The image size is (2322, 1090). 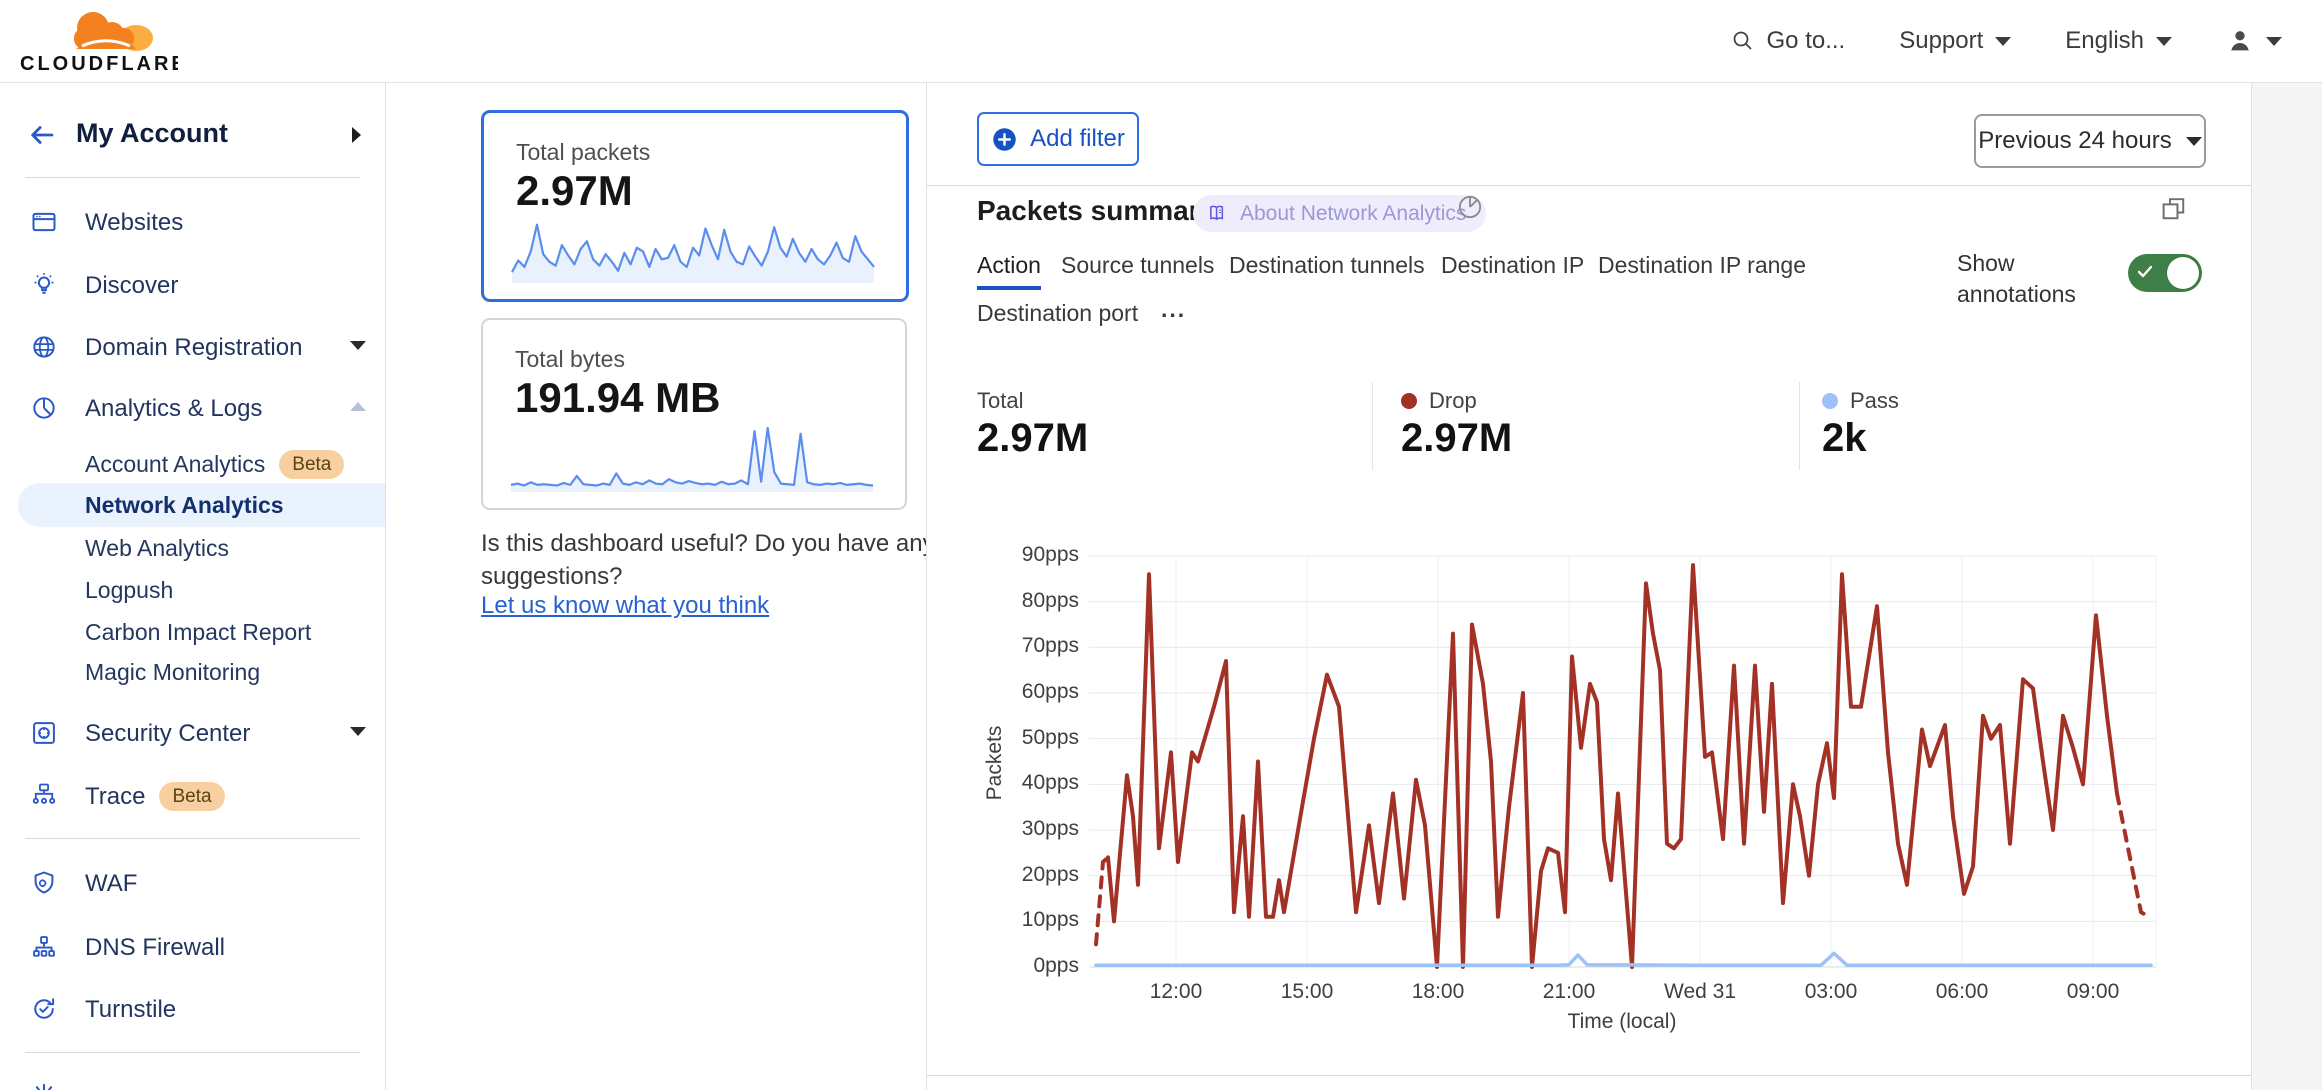 I want to click on sidebar-item-web-analytics: Web Analytics, so click(x=192, y=548).